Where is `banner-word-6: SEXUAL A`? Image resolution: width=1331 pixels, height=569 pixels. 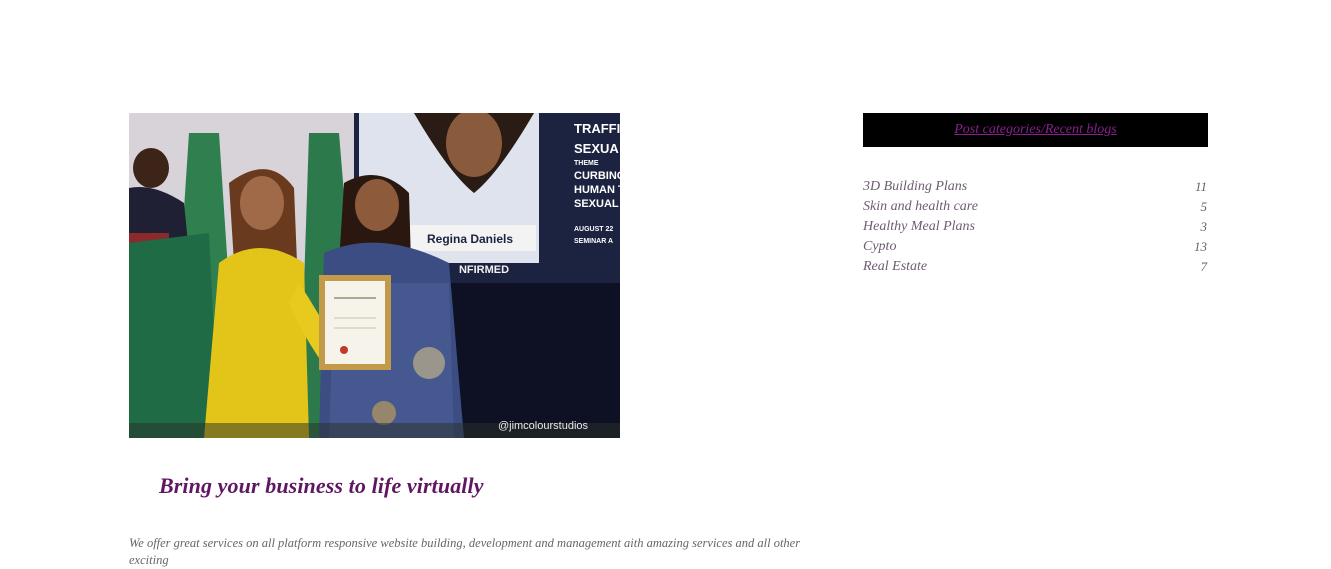 banner-word-6: SEXUAL A is located at coordinates (597, 204).